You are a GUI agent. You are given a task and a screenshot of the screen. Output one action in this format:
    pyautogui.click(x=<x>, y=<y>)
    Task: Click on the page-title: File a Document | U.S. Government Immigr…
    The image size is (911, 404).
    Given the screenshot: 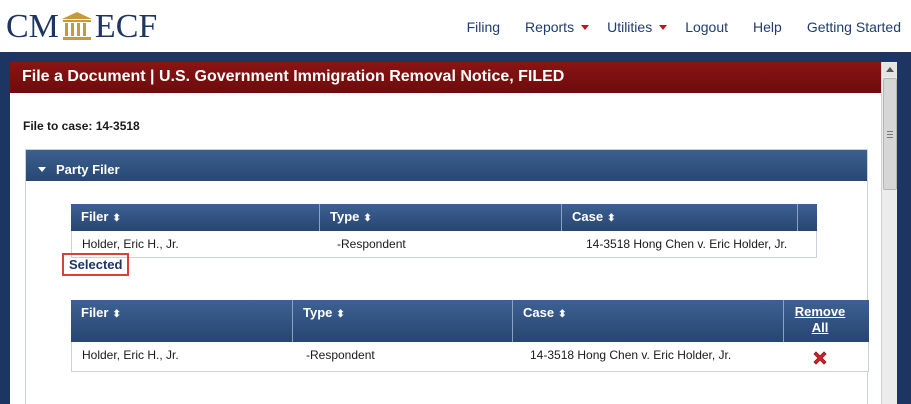 What is the action you would take?
    pyautogui.click(x=445, y=77)
    